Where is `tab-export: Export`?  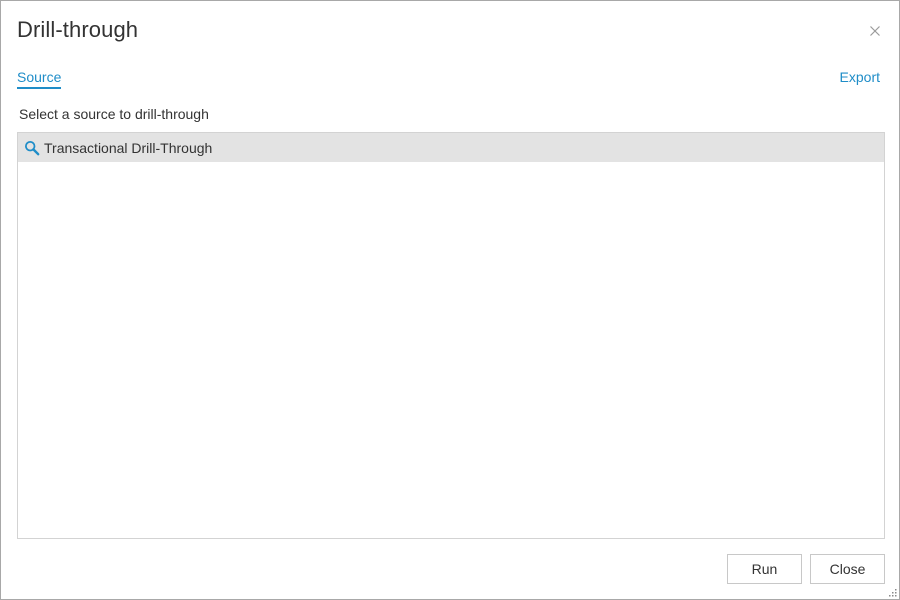
tab-export: Export is located at coordinates (860, 77).